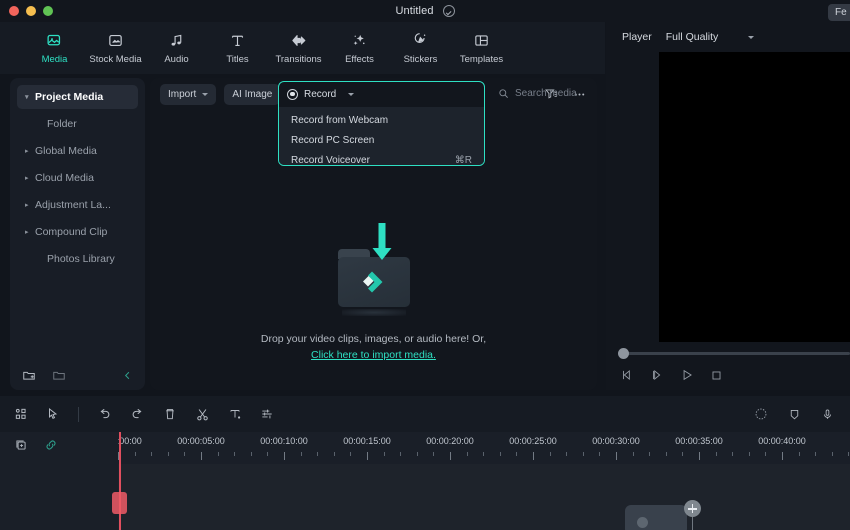 This screenshot has width=850, height=530. Describe the element at coordinates (77, 97) in the screenshot. I see `sidebar-item-project-media: ▾ Project Media` at that location.